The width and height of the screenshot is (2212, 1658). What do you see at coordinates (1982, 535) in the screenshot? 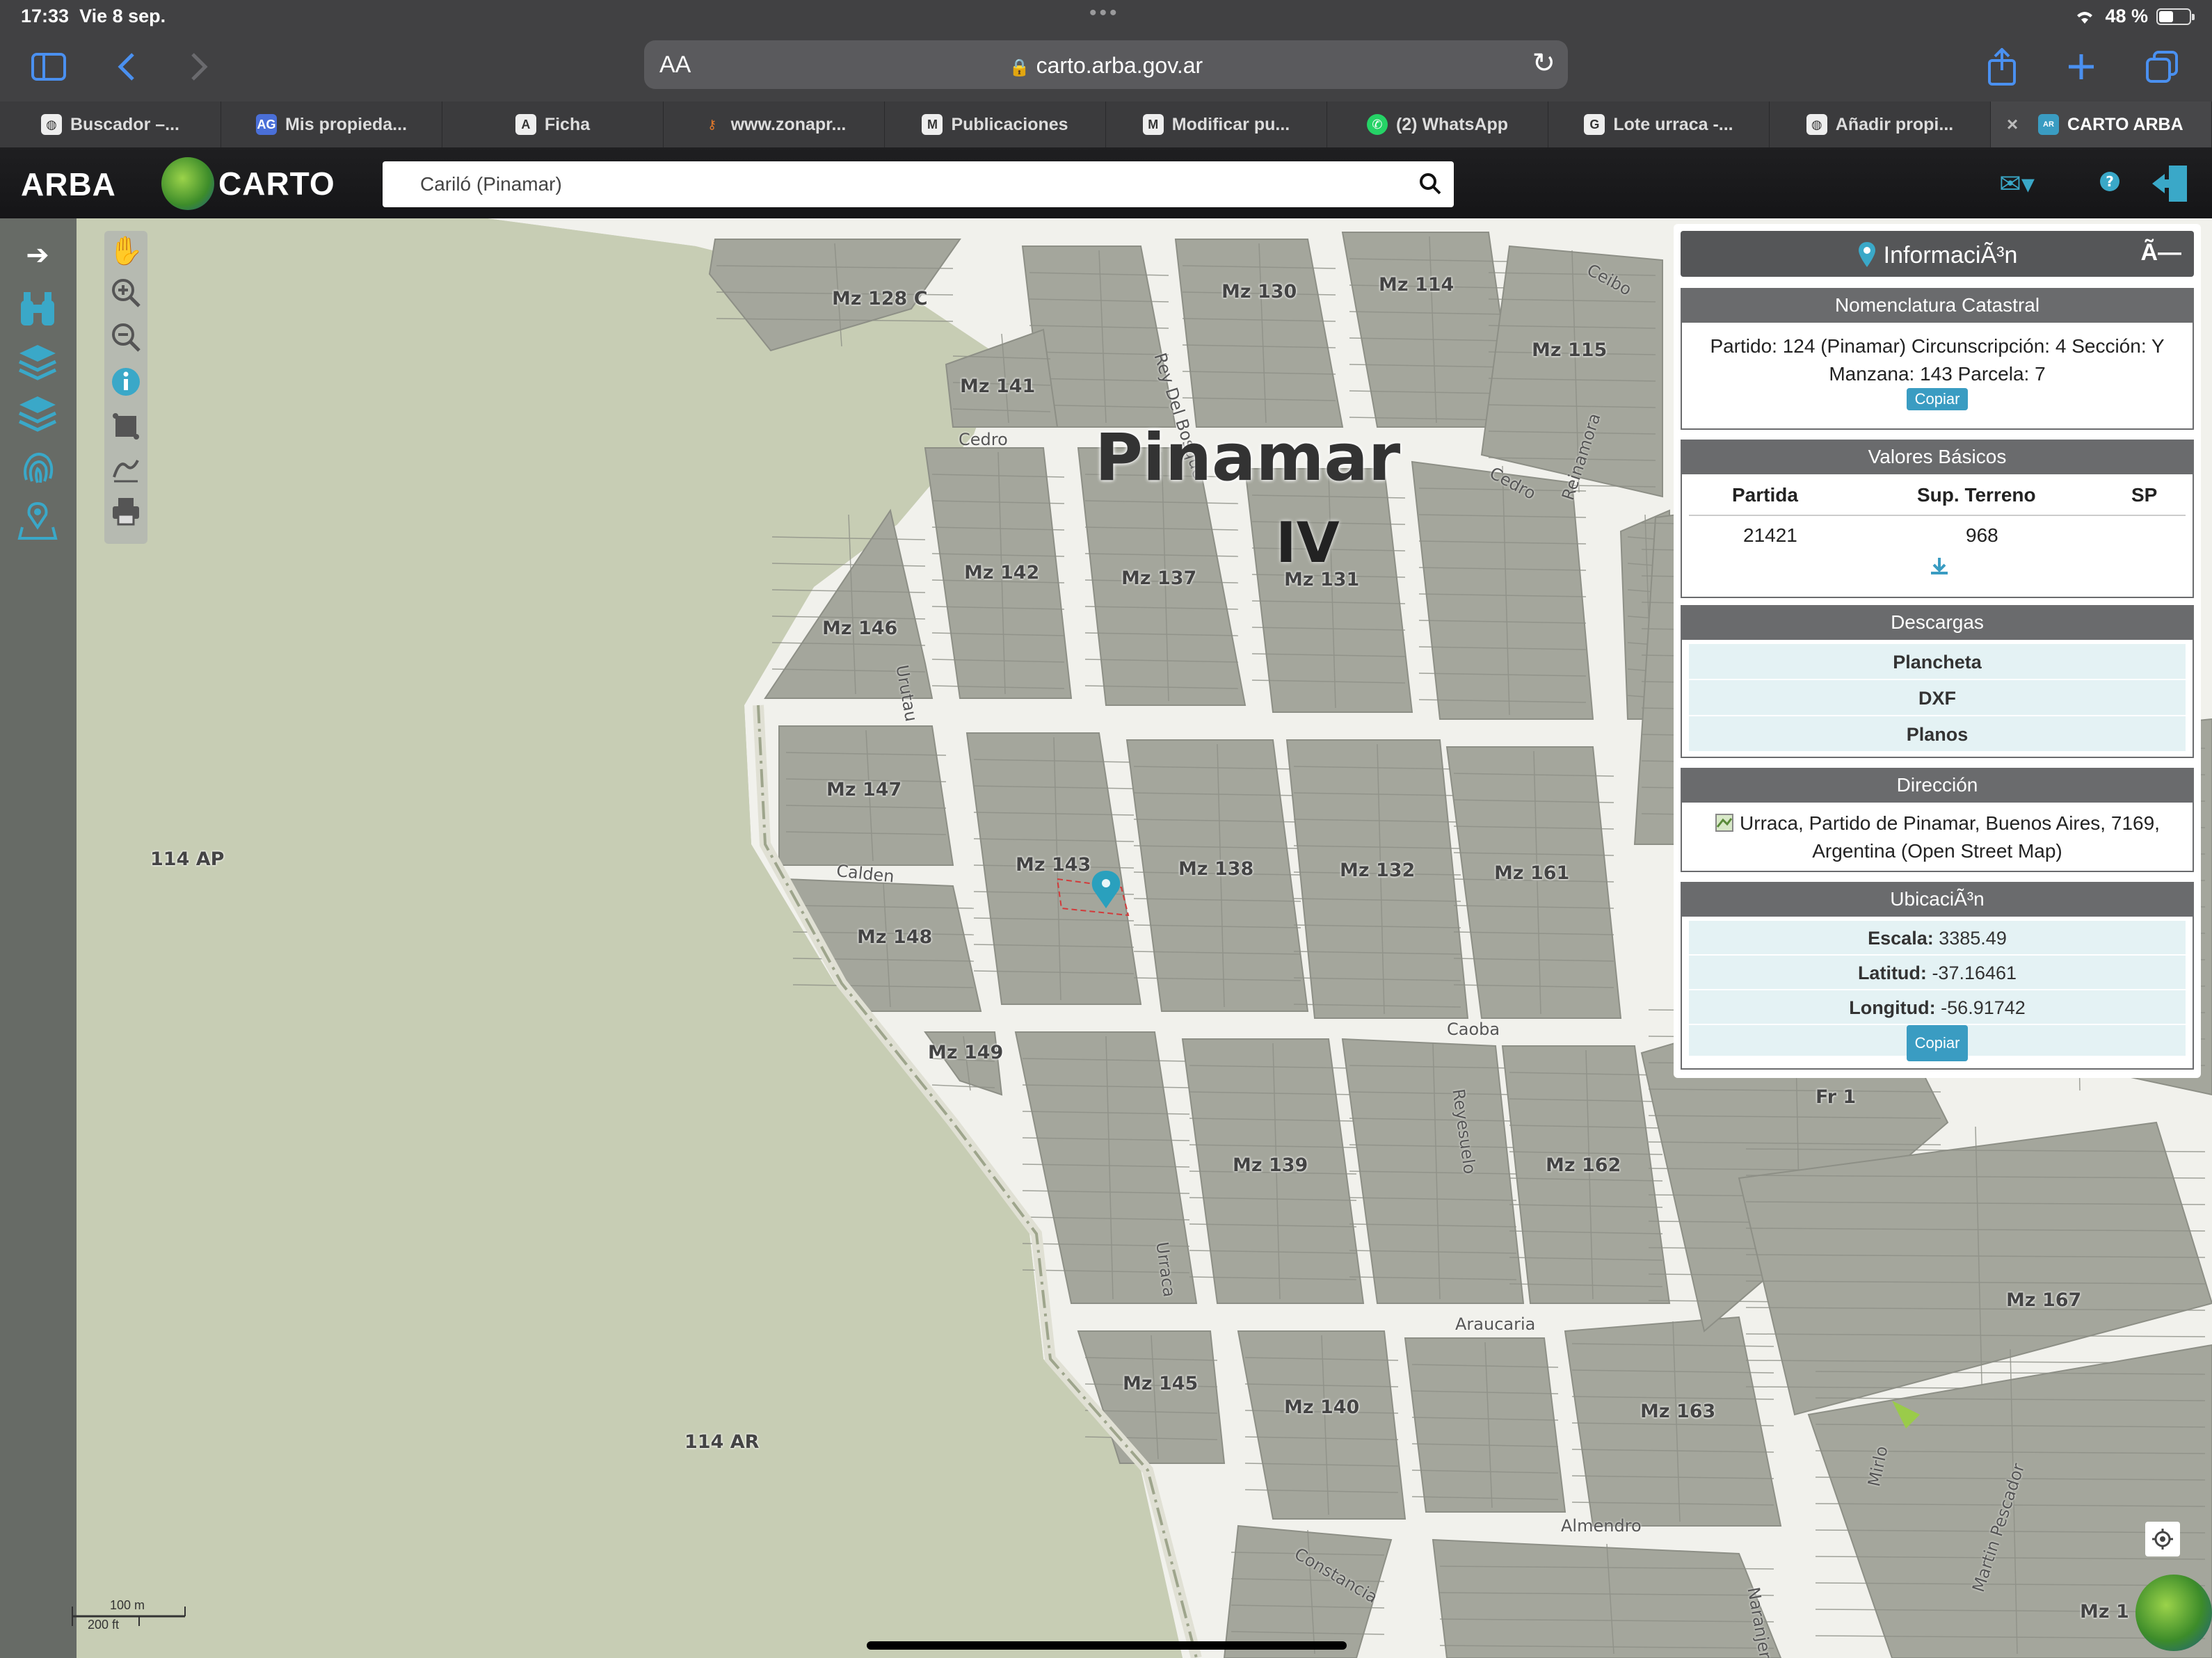
I see `sup-terreno-value: 968` at bounding box center [1982, 535].